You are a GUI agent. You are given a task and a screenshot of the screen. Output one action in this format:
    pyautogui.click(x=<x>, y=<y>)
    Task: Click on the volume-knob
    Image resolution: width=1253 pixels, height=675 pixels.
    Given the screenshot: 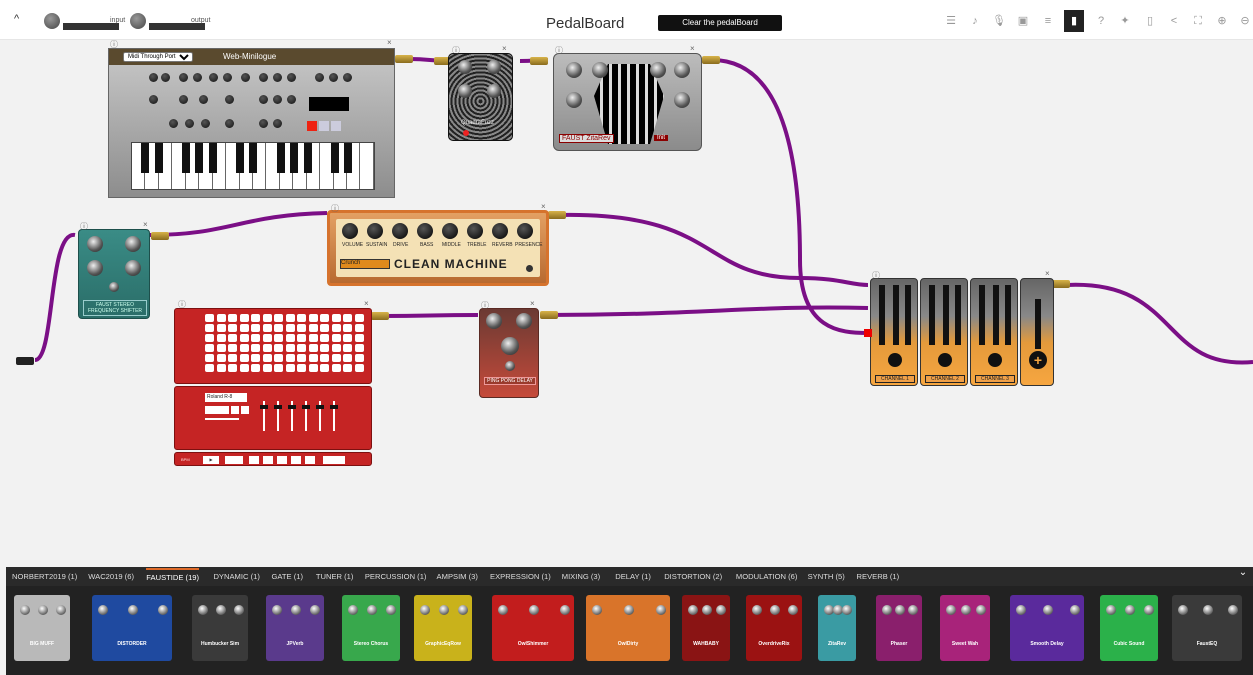 What is the action you would take?
    pyautogui.click(x=350, y=231)
    